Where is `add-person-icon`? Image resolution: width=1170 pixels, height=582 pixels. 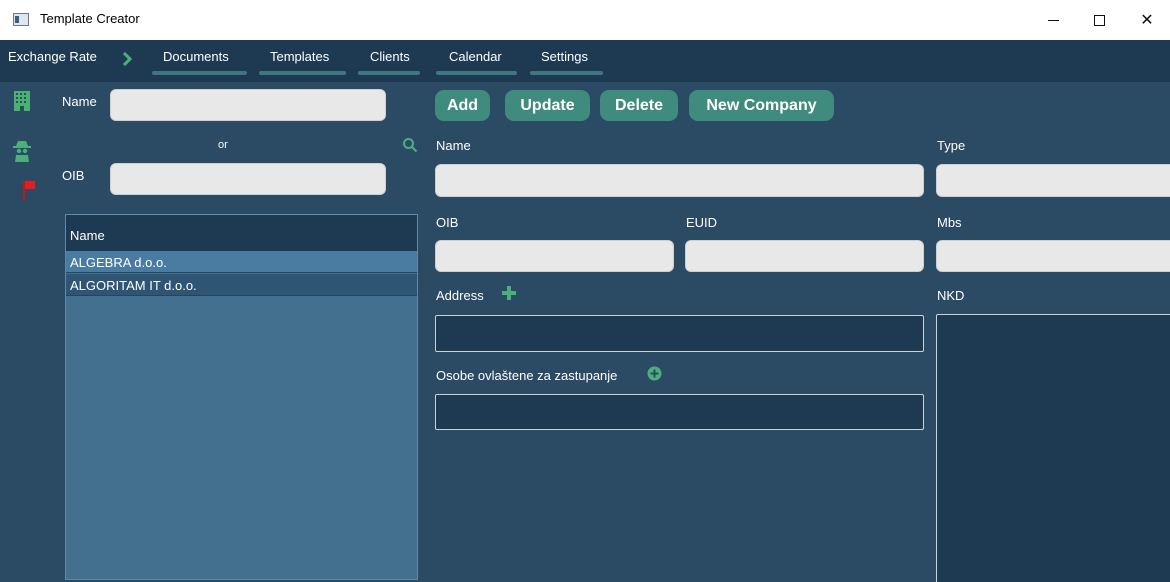 add-person-icon is located at coordinates (654, 373).